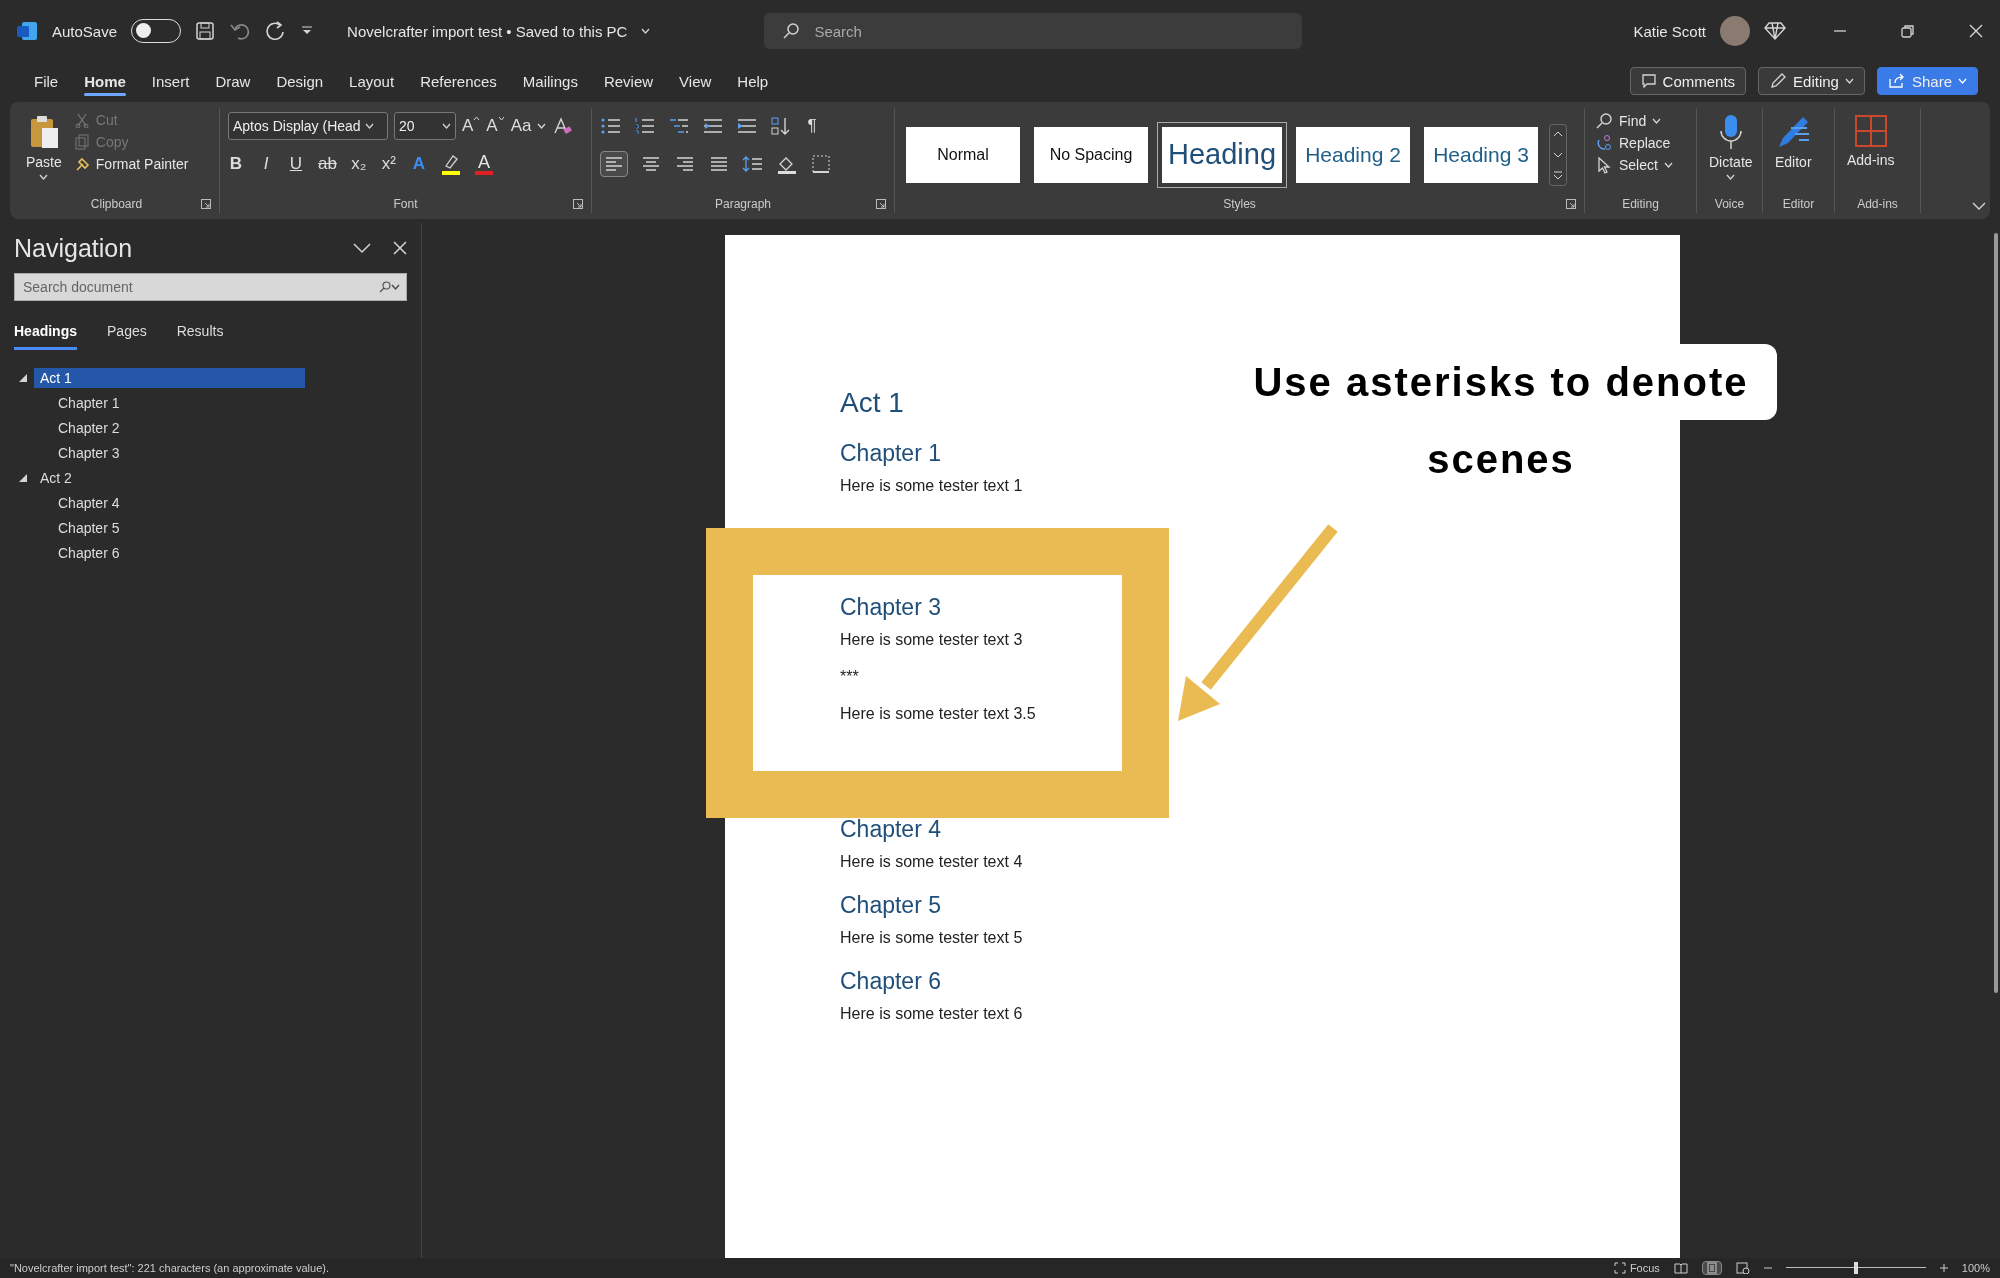 The height and width of the screenshot is (1278, 2000). Describe the element at coordinates (931, 862) in the screenshot. I see `body-text: Here is some tester text 4` at that location.